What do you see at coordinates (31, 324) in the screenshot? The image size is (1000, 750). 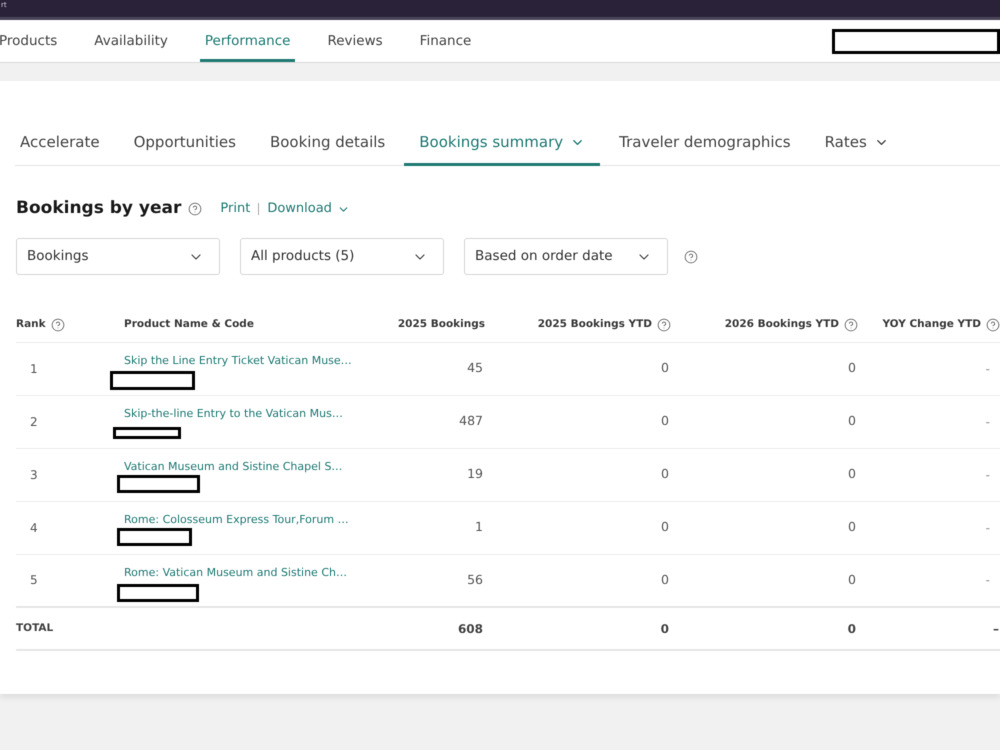 I see `column-header: Rank` at bounding box center [31, 324].